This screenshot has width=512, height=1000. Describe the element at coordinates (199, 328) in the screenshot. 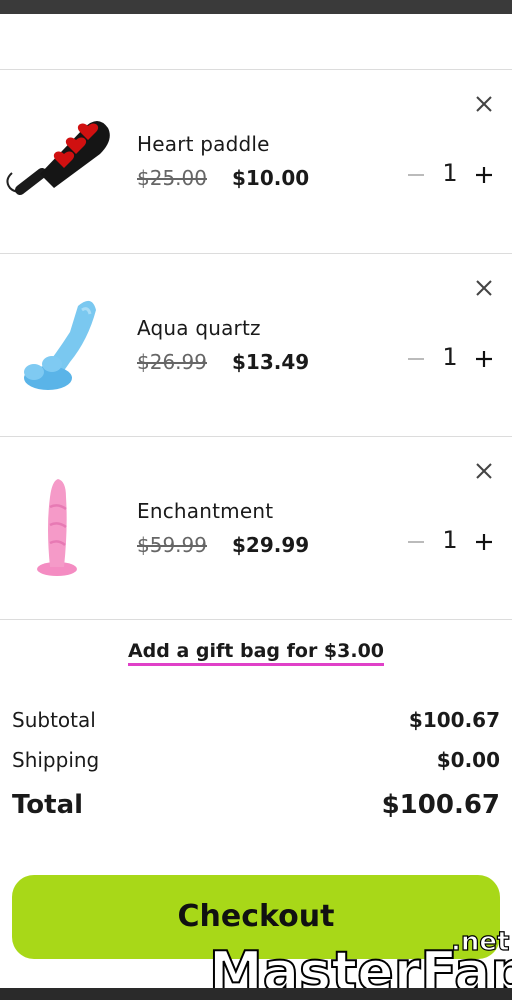

I see `item-name: Aqua quartz` at that location.